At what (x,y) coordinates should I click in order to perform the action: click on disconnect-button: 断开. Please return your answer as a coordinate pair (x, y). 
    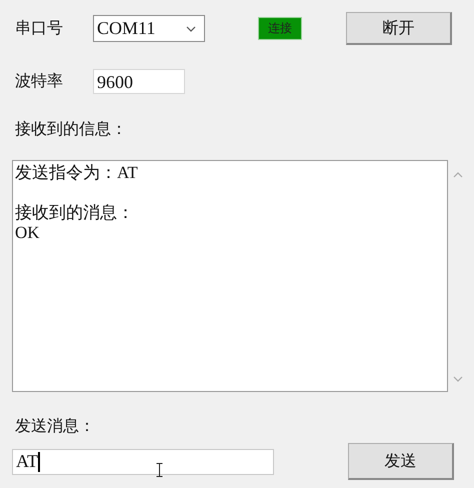
    Looking at the image, I should click on (399, 28).